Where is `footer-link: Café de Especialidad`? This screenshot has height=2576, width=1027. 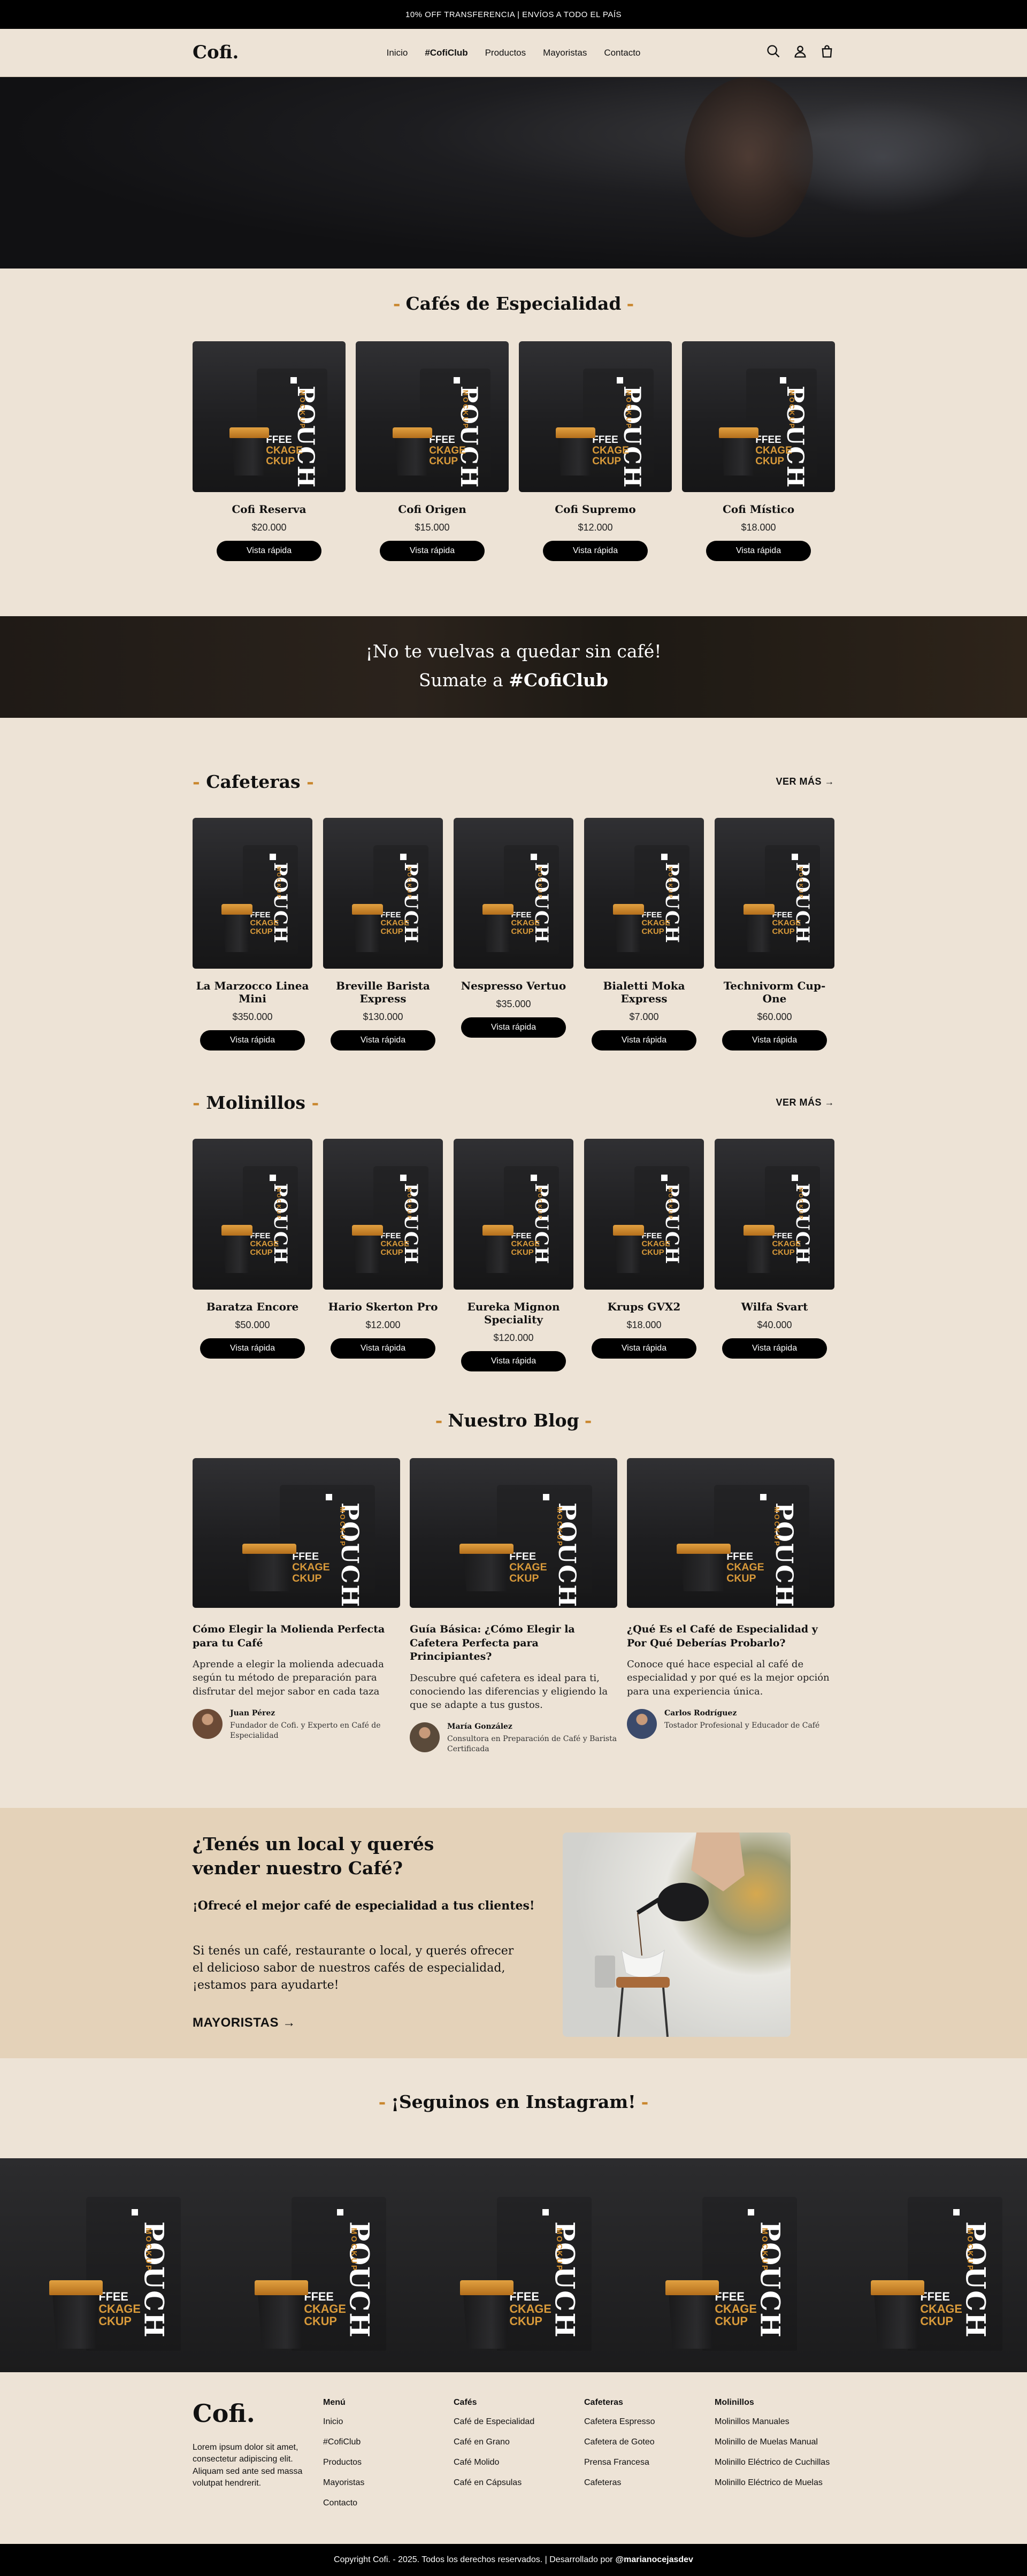
footer-link: Café de Especialidad is located at coordinates (494, 2422).